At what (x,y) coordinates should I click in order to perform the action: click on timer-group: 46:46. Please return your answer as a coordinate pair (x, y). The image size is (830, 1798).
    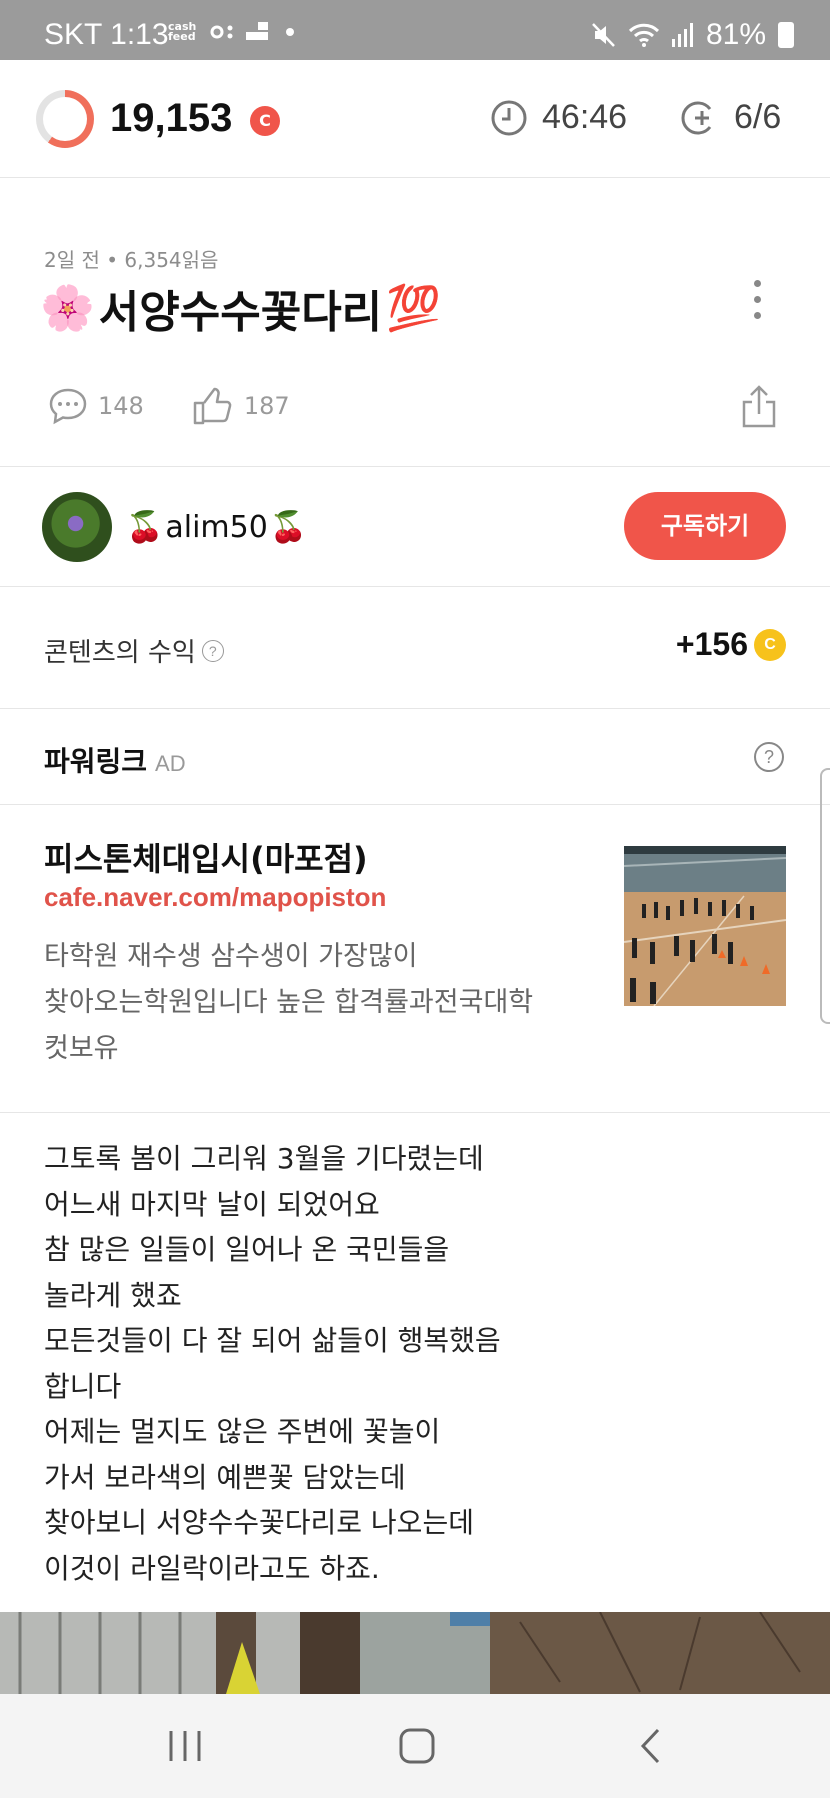
    Looking at the image, I should click on (558, 117).